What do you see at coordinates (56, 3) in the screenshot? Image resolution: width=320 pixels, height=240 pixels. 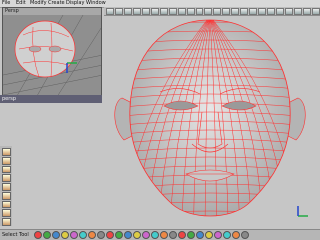 I see `menu-create: Create` at bounding box center [56, 3].